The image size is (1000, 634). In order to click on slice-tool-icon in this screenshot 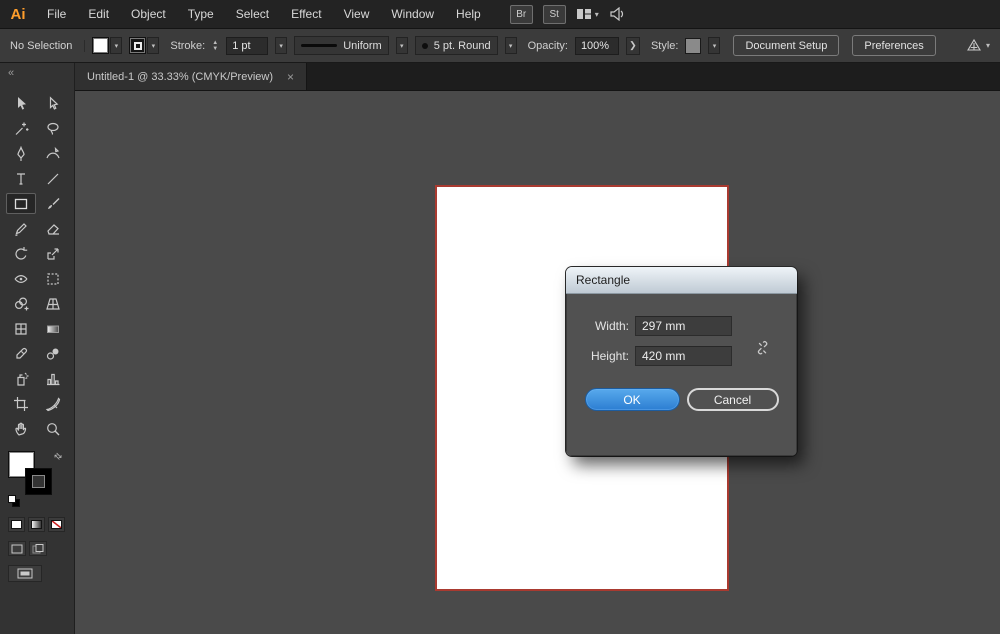, I will do `click(53, 403)`.